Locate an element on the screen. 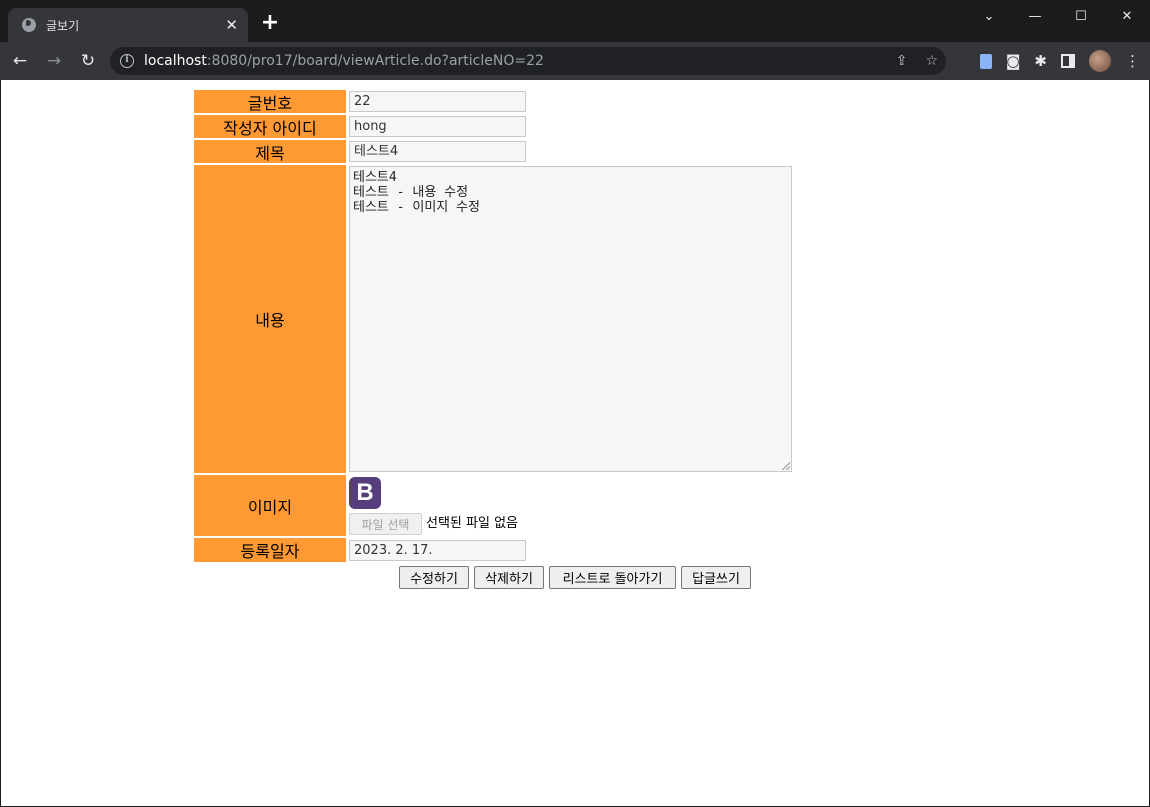 Image resolution: width=1150 pixels, height=807 pixels. side-panel-icon is located at coordinates (1068, 61).